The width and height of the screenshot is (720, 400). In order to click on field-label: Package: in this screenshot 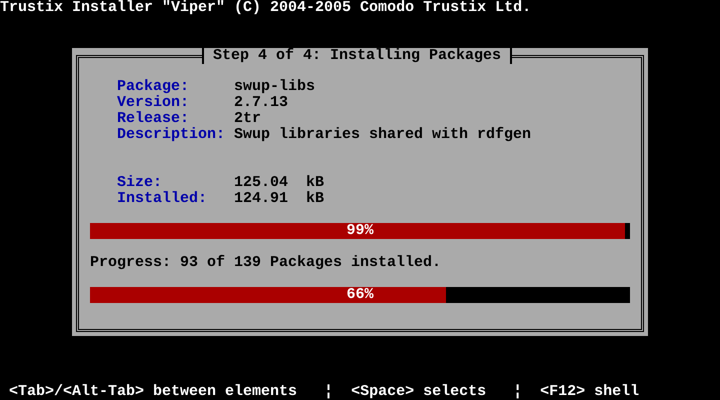, I will do `click(153, 87)`.